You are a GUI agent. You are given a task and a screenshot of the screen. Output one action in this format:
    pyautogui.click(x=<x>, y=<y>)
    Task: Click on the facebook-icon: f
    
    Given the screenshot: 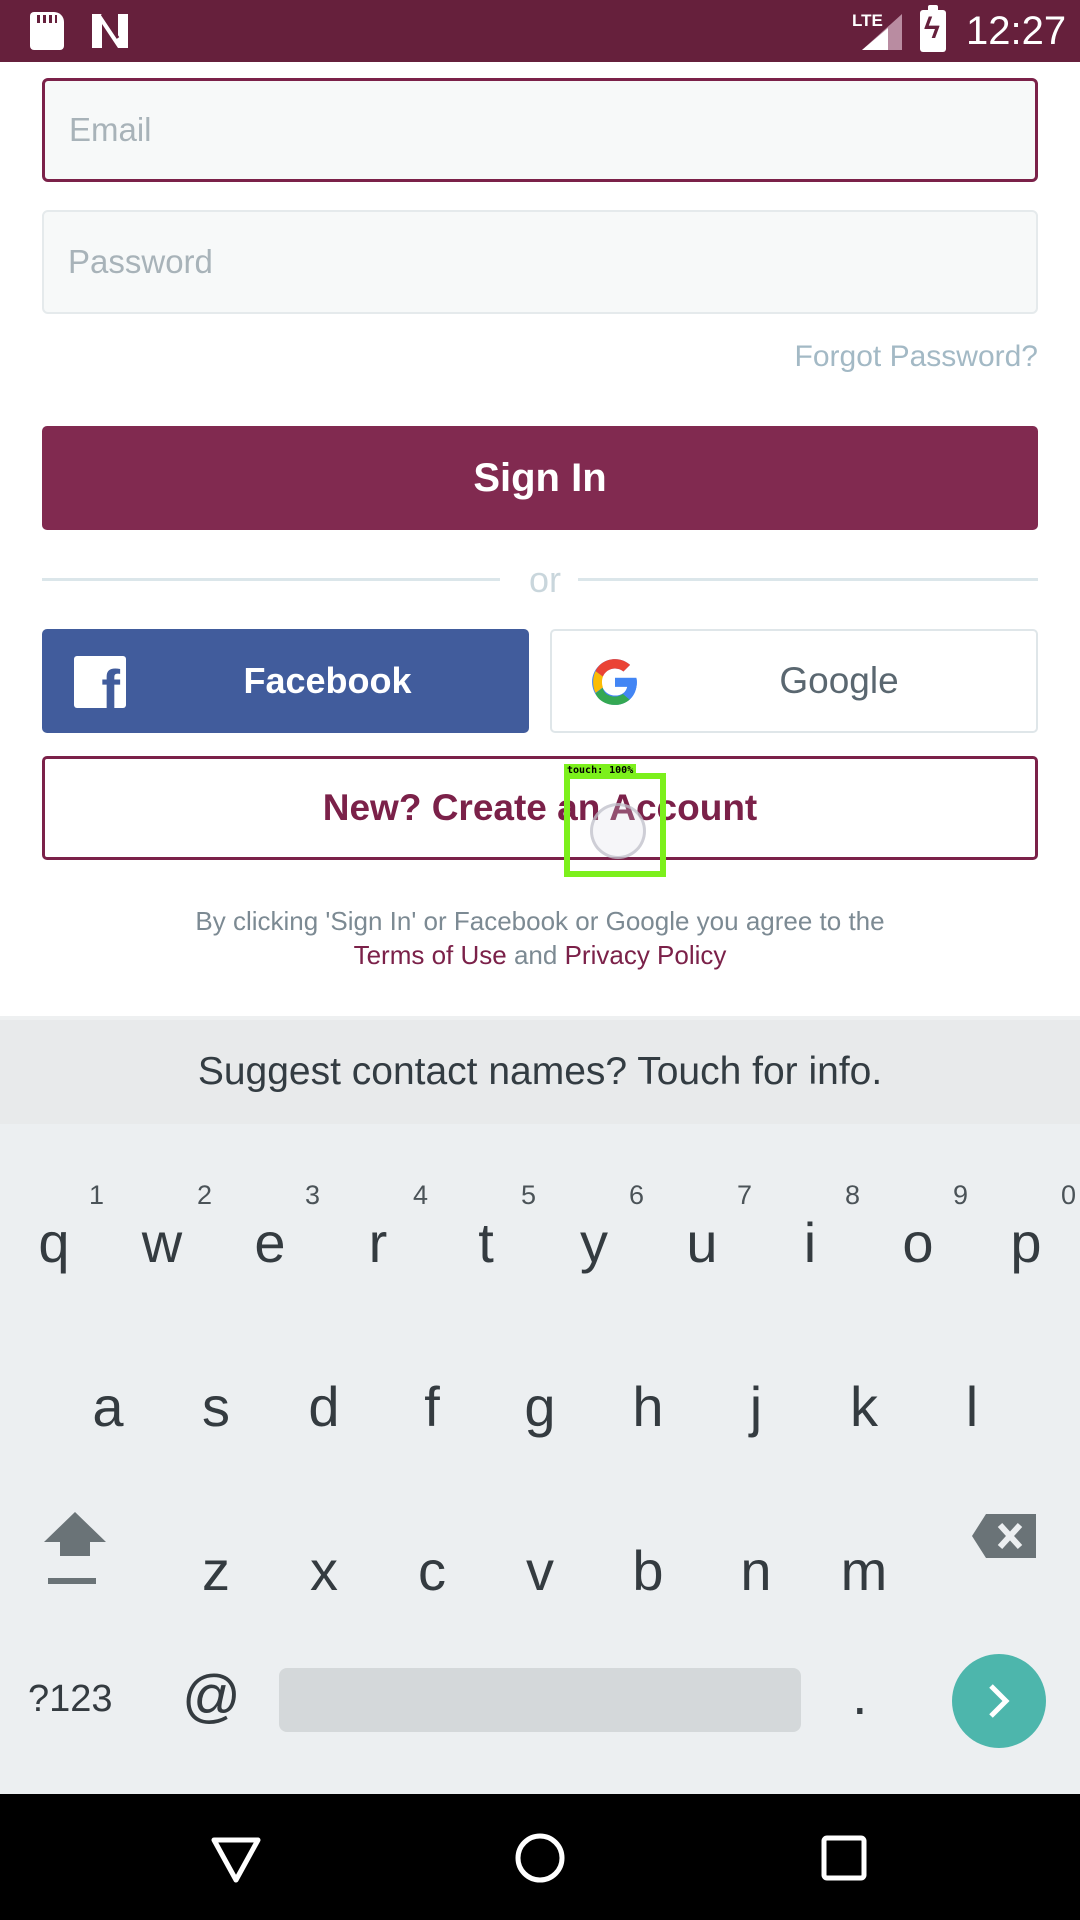 What is the action you would take?
    pyautogui.click(x=100, y=682)
    